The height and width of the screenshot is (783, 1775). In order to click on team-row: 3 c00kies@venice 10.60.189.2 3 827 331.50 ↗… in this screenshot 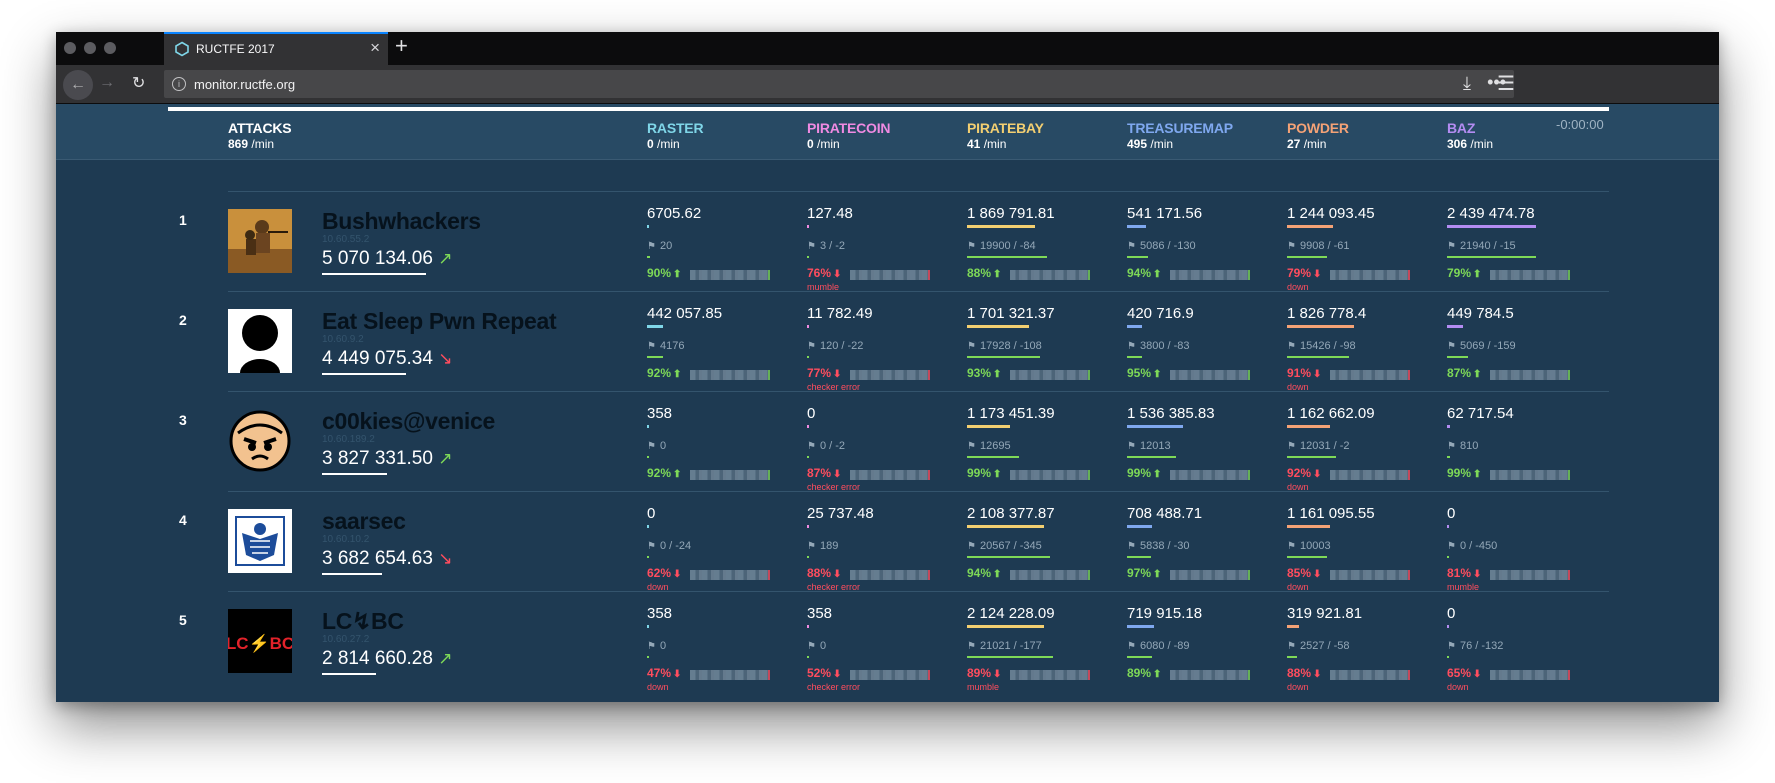, I will do `click(894, 441)`.